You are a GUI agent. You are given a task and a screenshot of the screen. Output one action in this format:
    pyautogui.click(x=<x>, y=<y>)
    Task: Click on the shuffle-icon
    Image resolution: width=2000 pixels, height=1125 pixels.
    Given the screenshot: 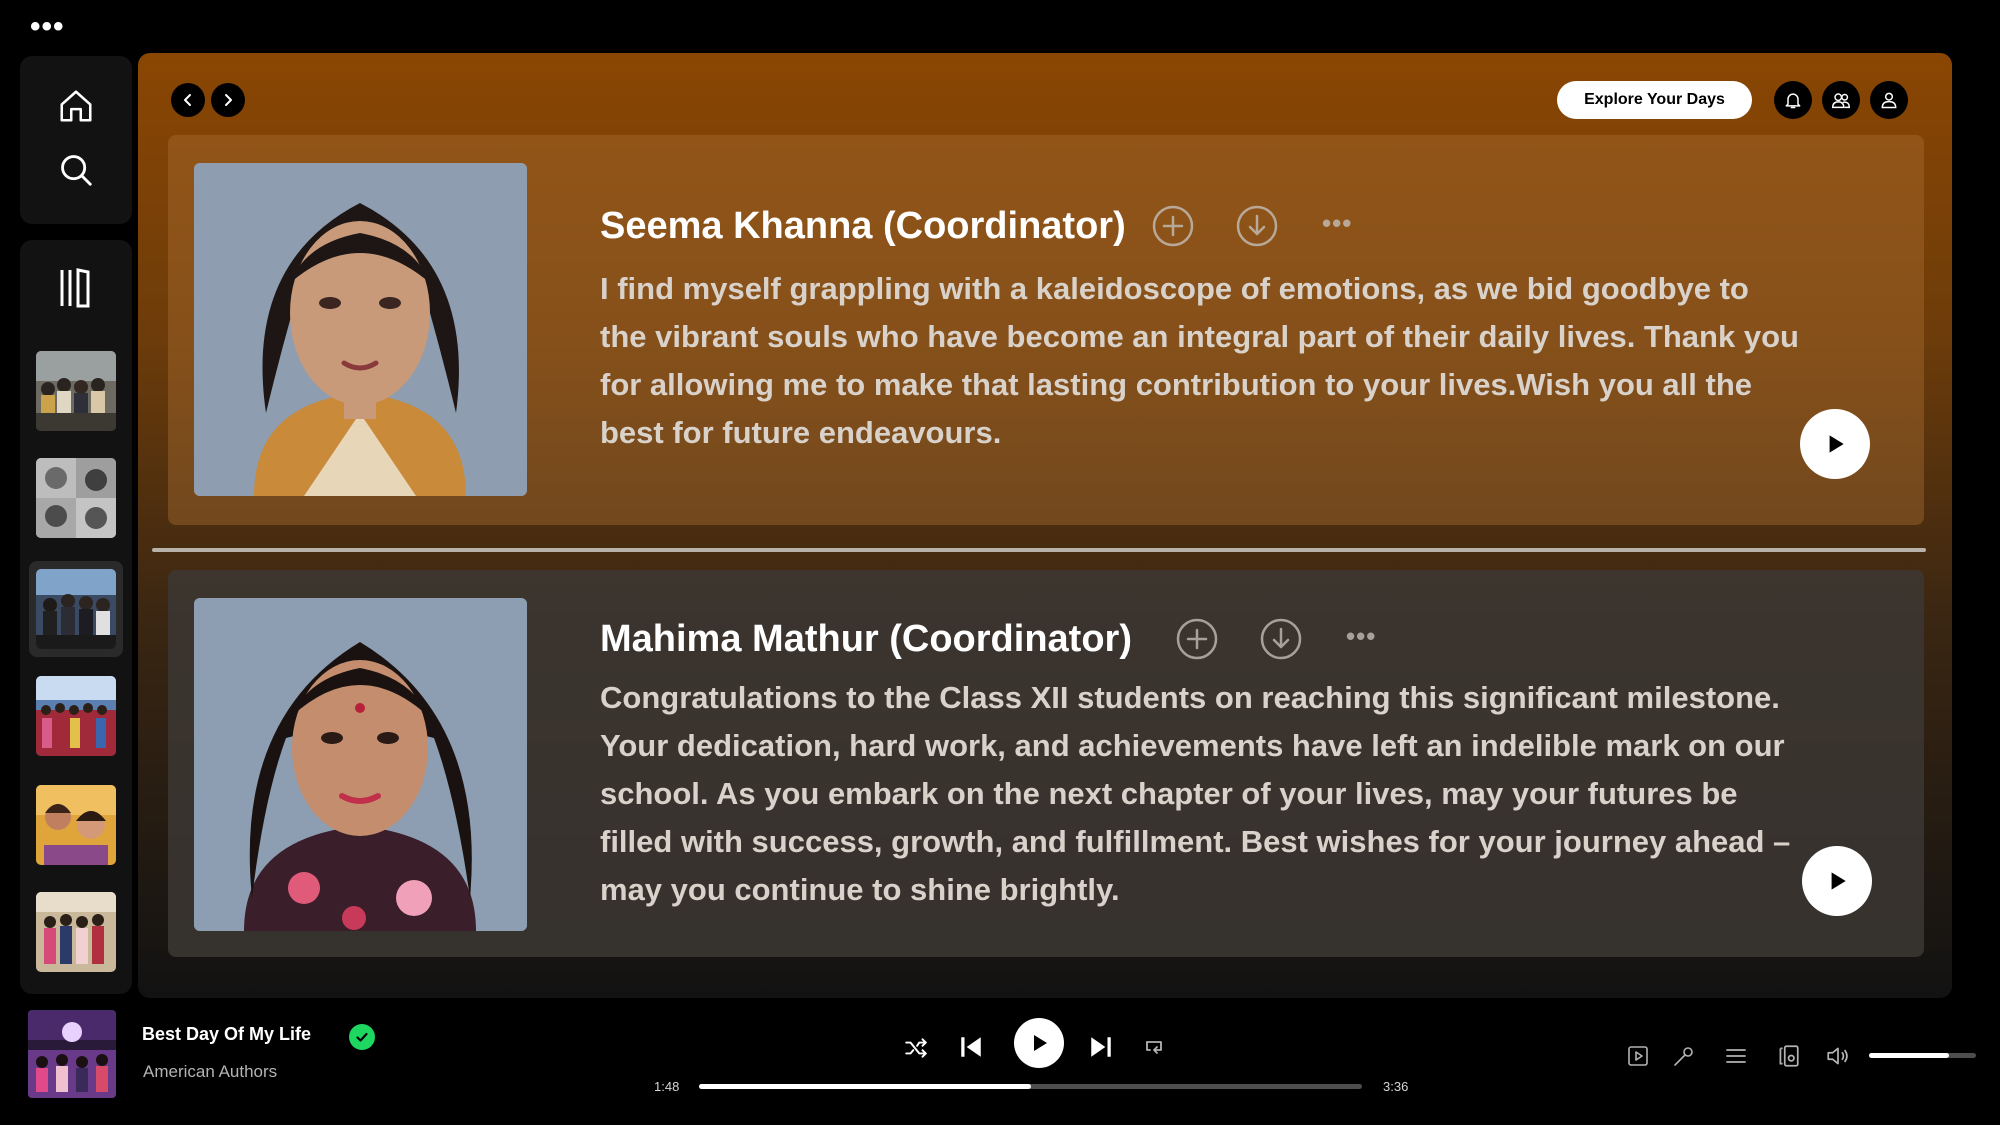 What is the action you would take?
    pyautogui.click(x=916, y=1048)
    